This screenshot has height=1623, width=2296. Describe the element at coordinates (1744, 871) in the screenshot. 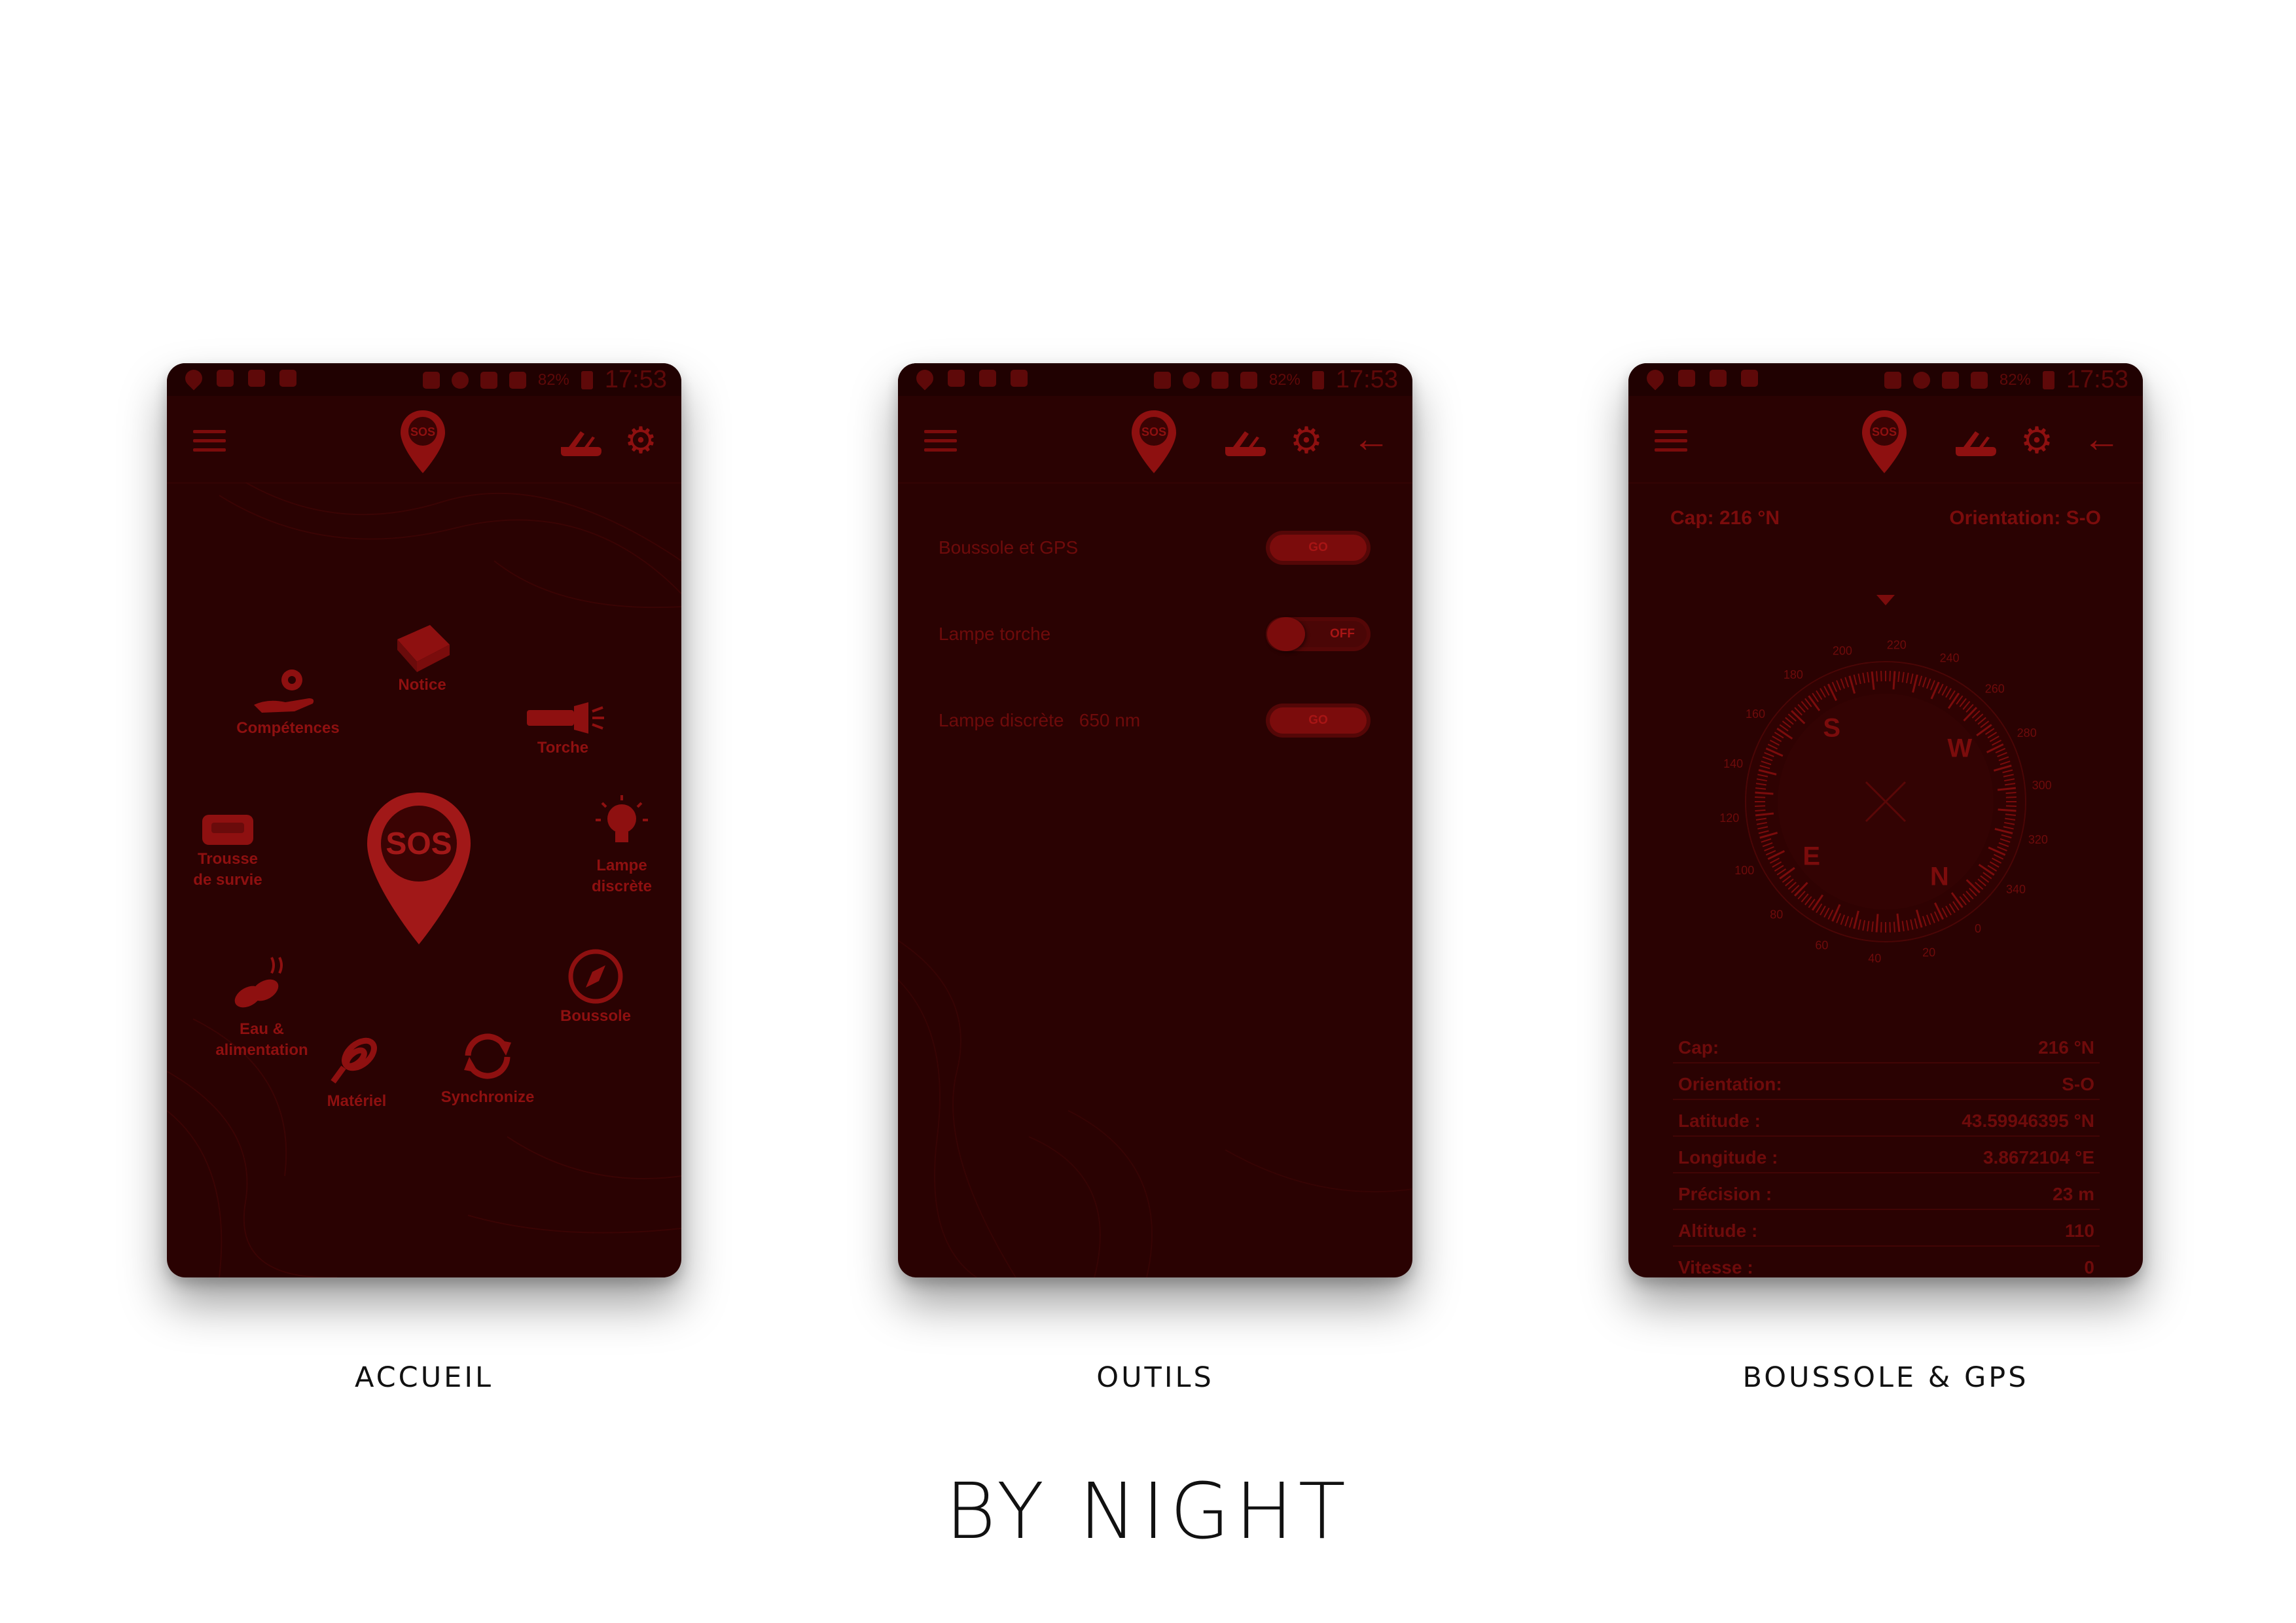

I see `compass-degree-label: 100` at that location.